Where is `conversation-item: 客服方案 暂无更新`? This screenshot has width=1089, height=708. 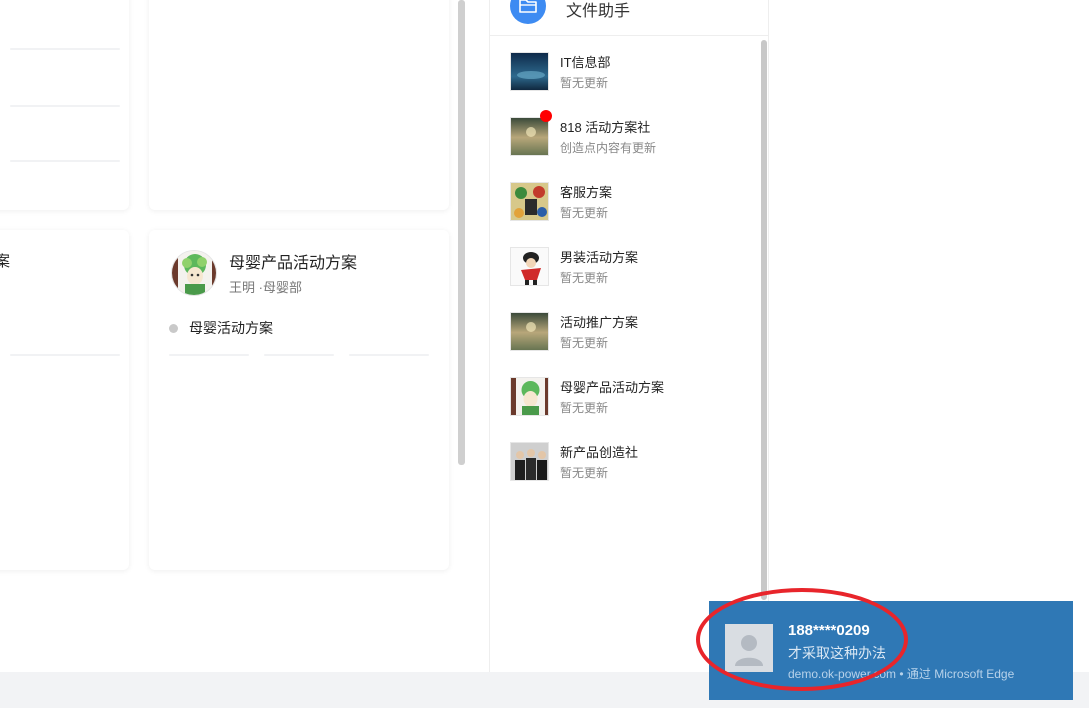 conversation-item: 客服方案 暂无更新 is located at coordinates (630, 202).